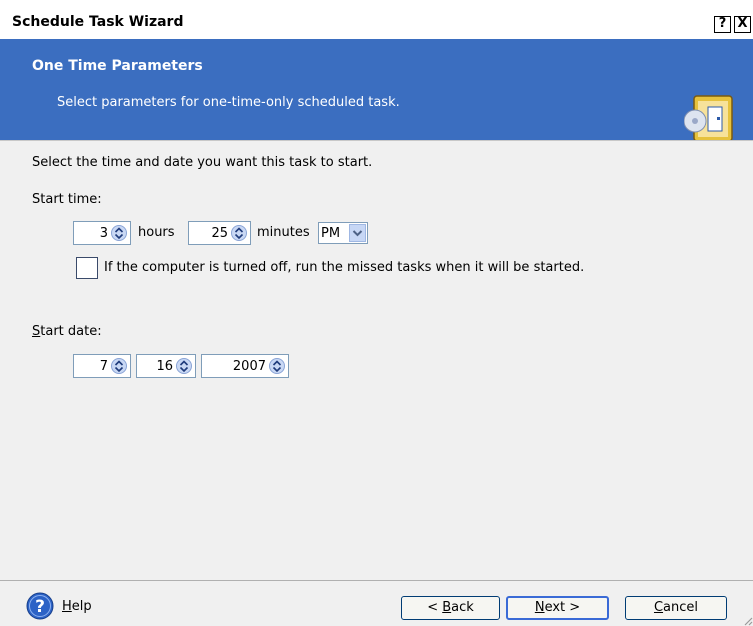 This screenshot has width=753, height=626. Describe the element at coordinates (249, 366) in the screenshot. I see `year-value: 2007` at that location.